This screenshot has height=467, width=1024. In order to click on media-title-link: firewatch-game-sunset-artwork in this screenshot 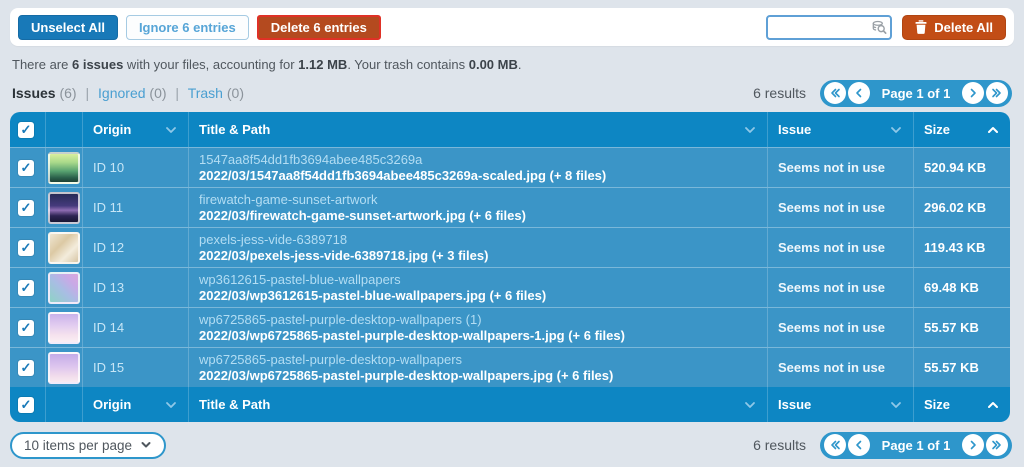, I will do `click(288, 200)`.